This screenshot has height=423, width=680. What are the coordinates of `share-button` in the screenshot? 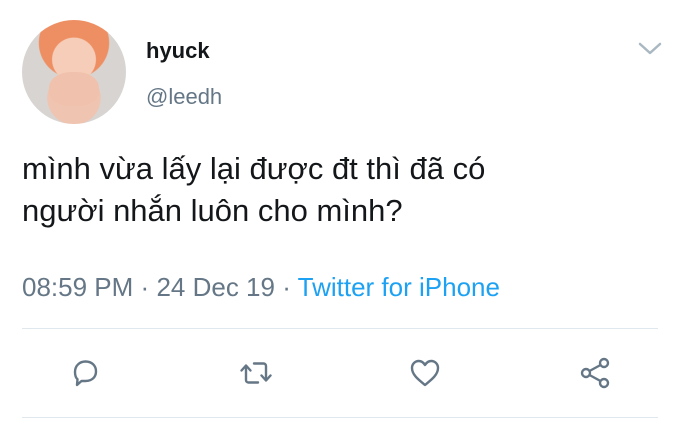 It's located at (595, 373).